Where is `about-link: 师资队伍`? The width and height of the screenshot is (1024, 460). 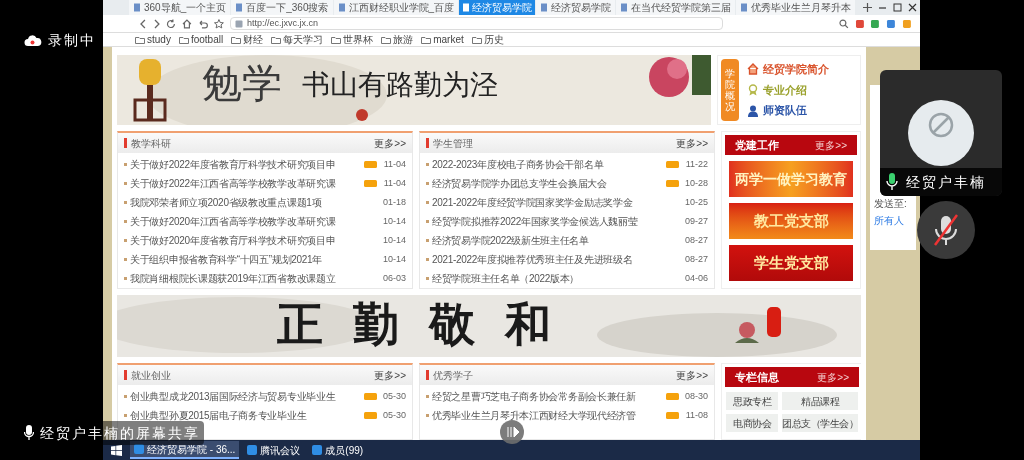 about-link: 师资队伍 is located at coordinates (788, 110).